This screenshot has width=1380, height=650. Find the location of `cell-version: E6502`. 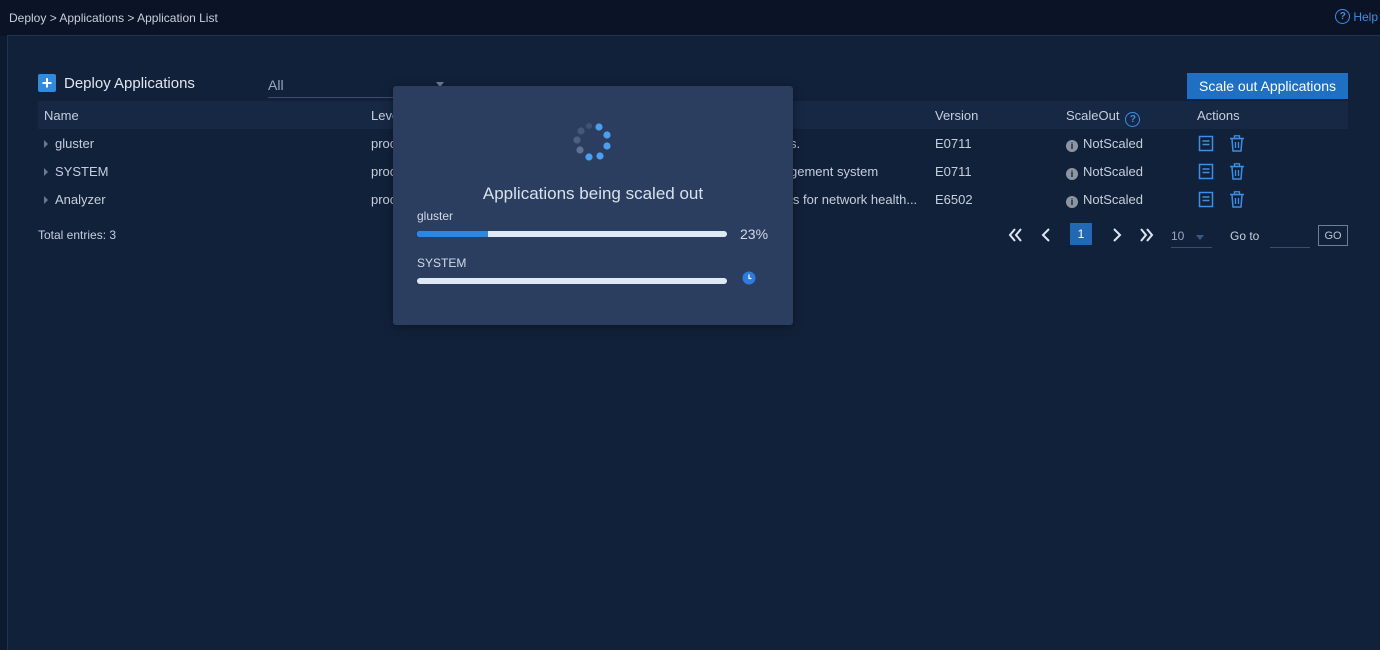

cell-version: E6502 is located at coordinates (954, 199).